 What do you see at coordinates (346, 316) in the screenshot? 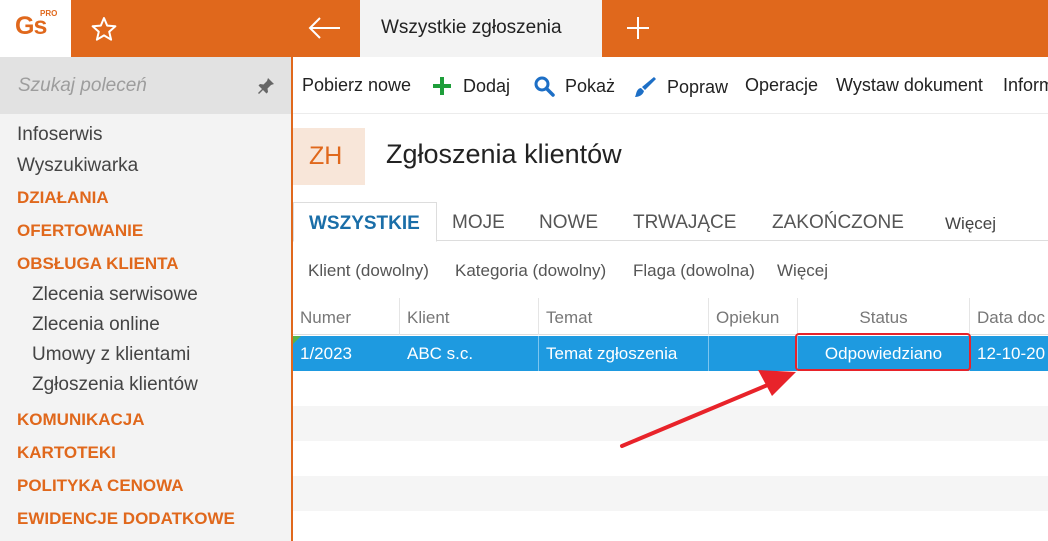
I see `column-header-number: Numer` at bounding box center [346, 316].